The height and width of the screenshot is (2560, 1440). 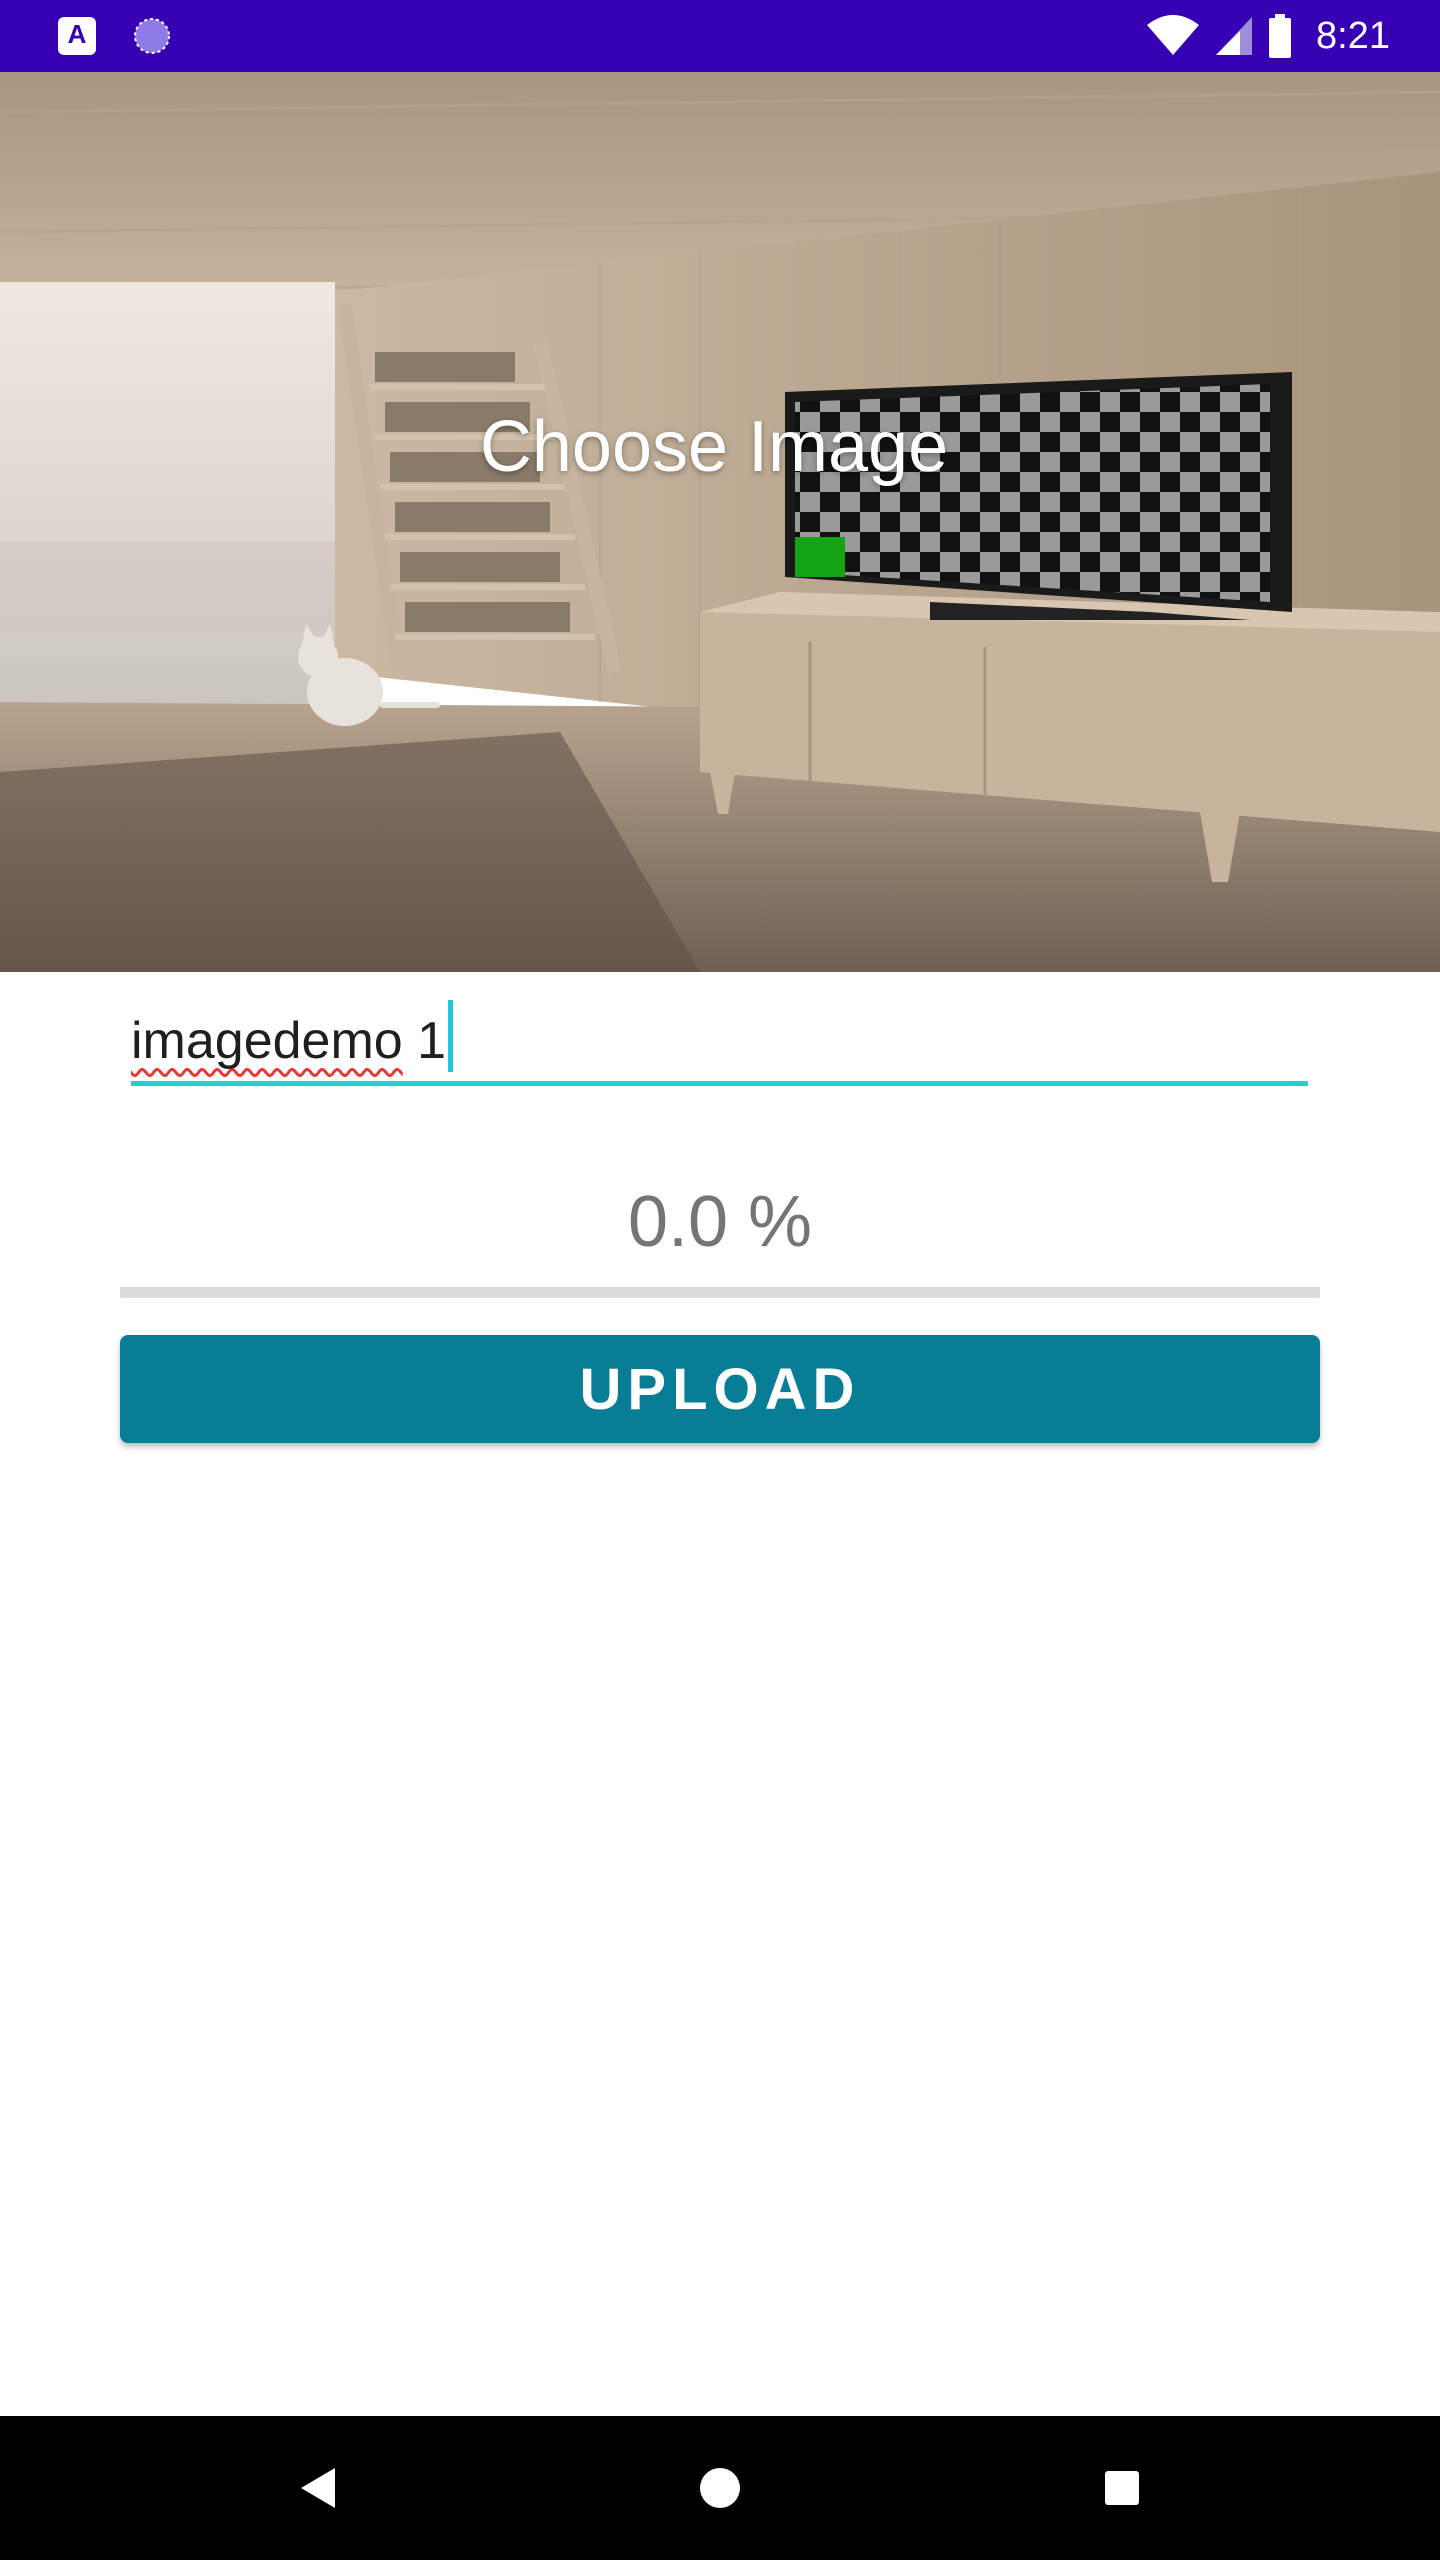 I want to click on recents-icon, so click(x=1122, y=2488).